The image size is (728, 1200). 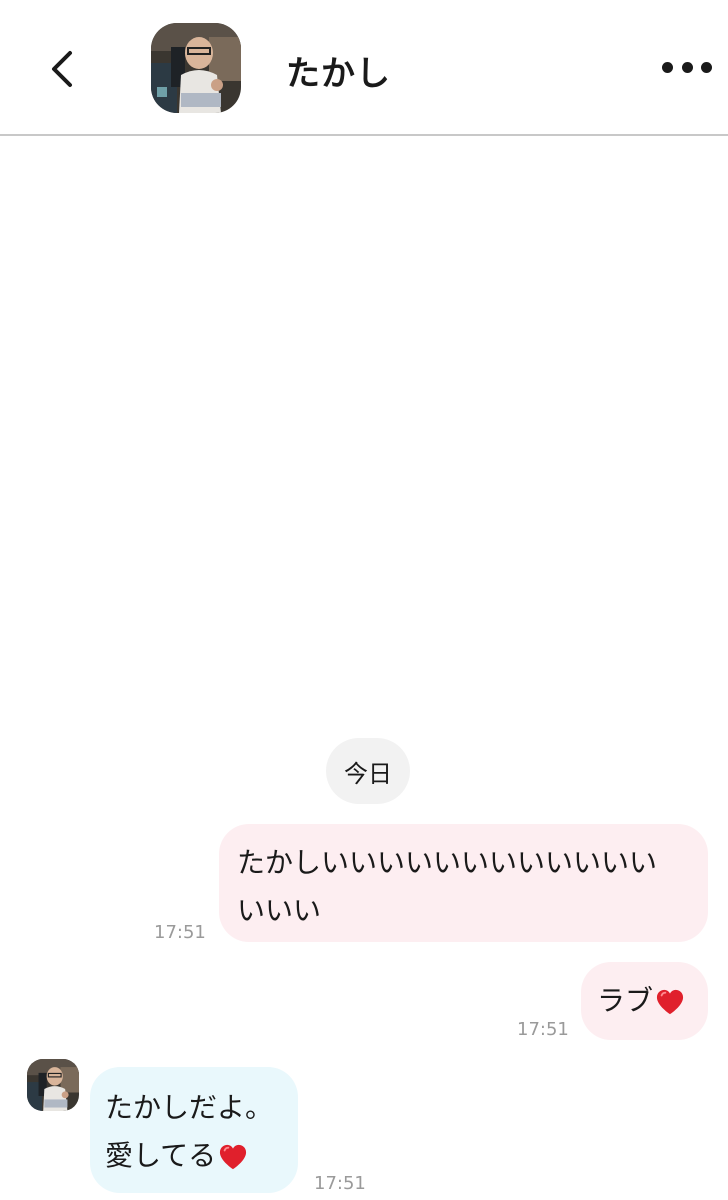 What do you see at coordinates (189, 1107) in the screenshot?
I see `message-text: たかしだよ。` at bounding box center [189, 1107].